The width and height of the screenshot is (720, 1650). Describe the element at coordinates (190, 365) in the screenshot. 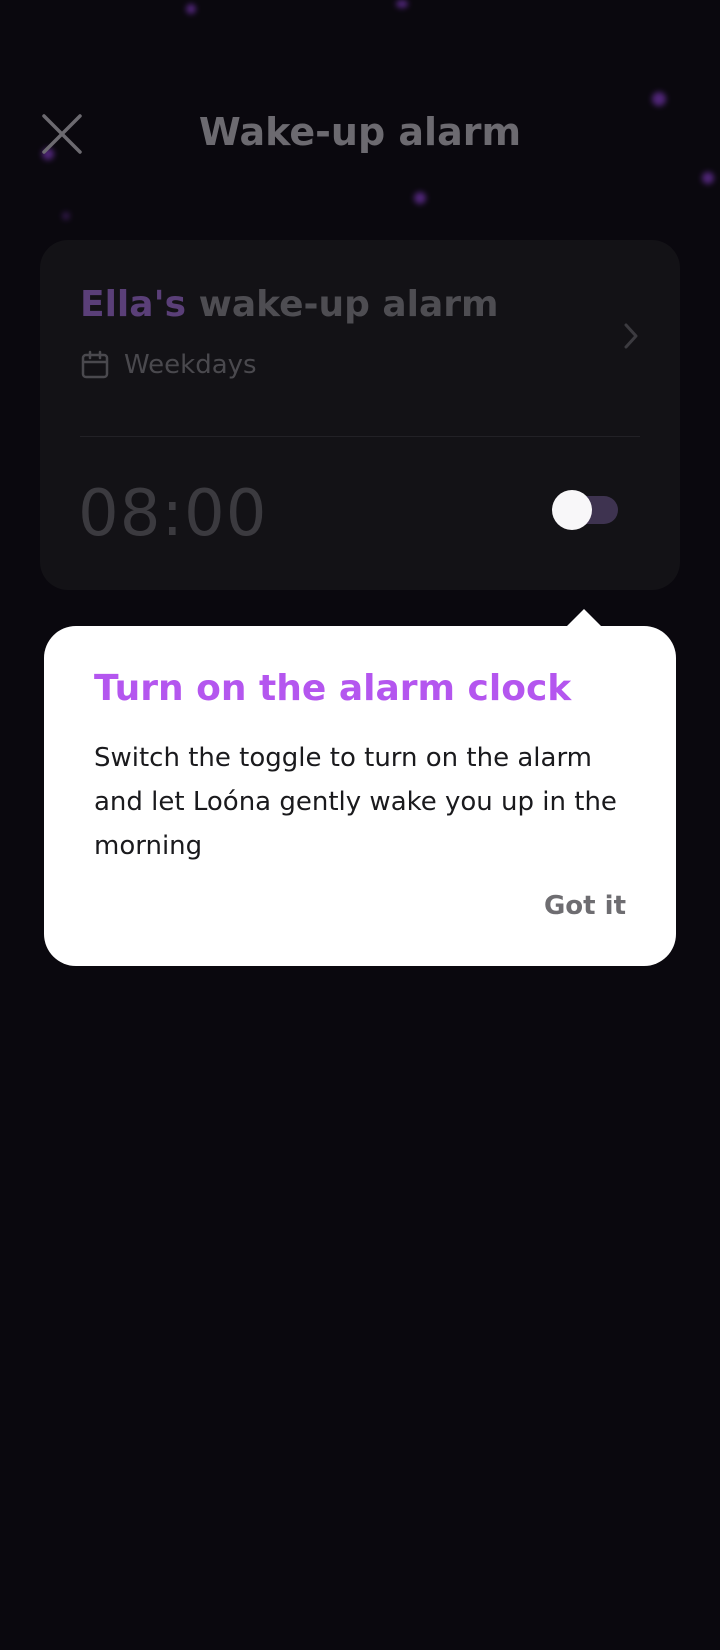

I see `schedule-label: Weekdays` at that location.